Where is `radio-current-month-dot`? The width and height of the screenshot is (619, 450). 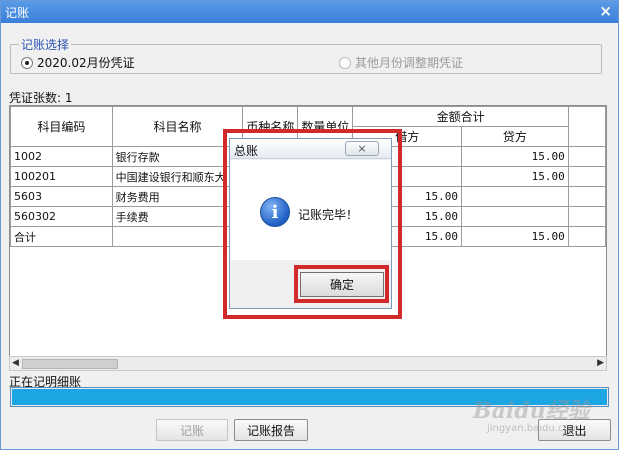 radio-current-month-dot is located at coordinates (27, 62).